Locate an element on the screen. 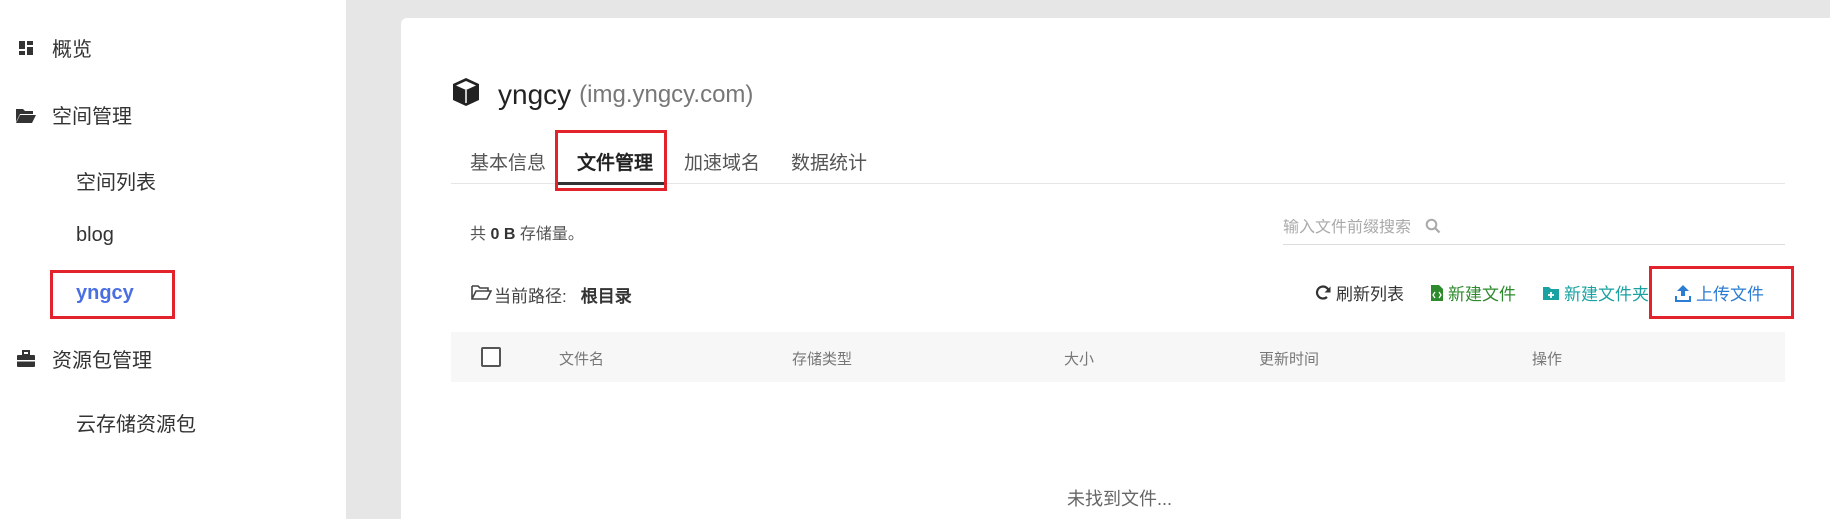 This screenshot has height=519, width=1830. sidebar-item-blog: blog is located at coordinates (95, 235).